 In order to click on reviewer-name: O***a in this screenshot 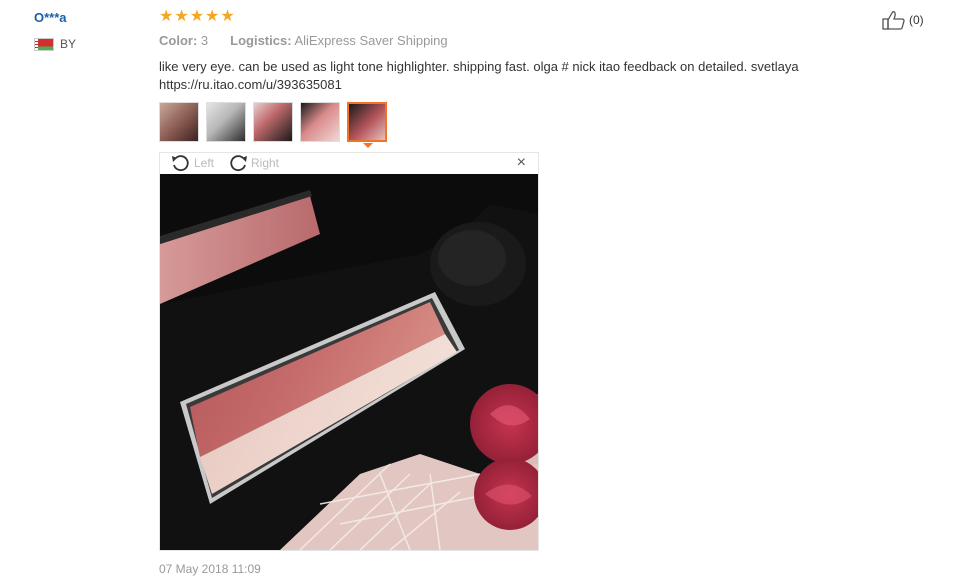, I will do `click(50, 17)`.